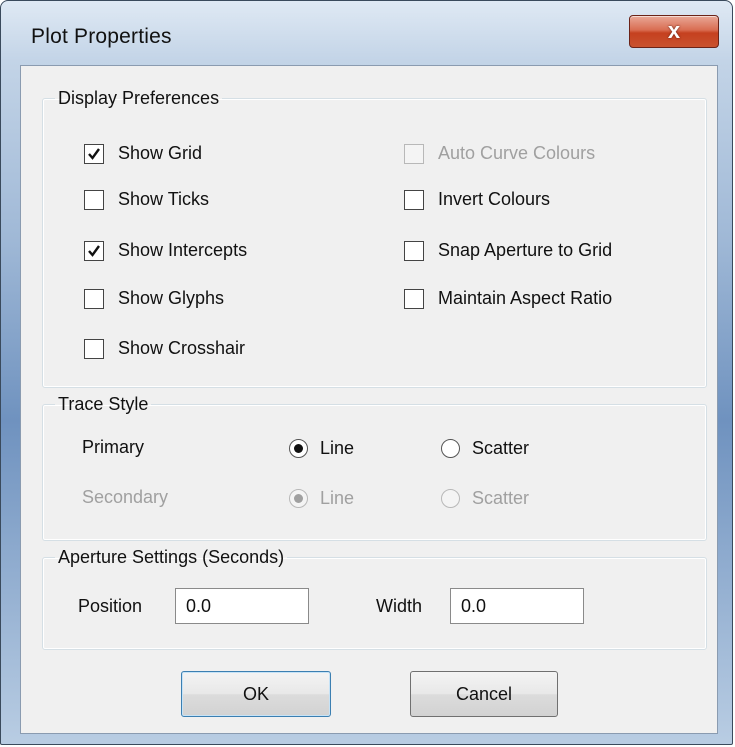 Image resolution: width=735 pixels, height=747 pixels. I want to click on primary-scatter-radio: Scatter, so click(485, 448).